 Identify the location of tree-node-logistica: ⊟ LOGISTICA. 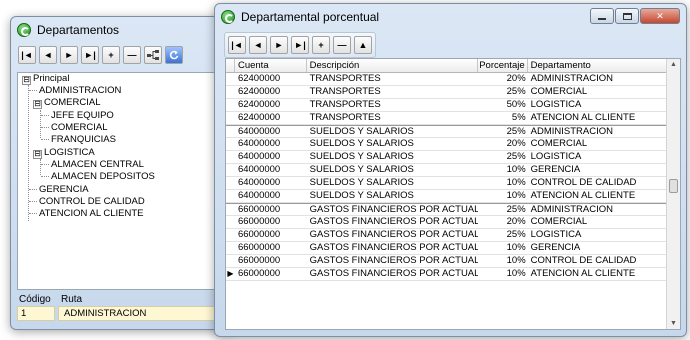
(64, 153).